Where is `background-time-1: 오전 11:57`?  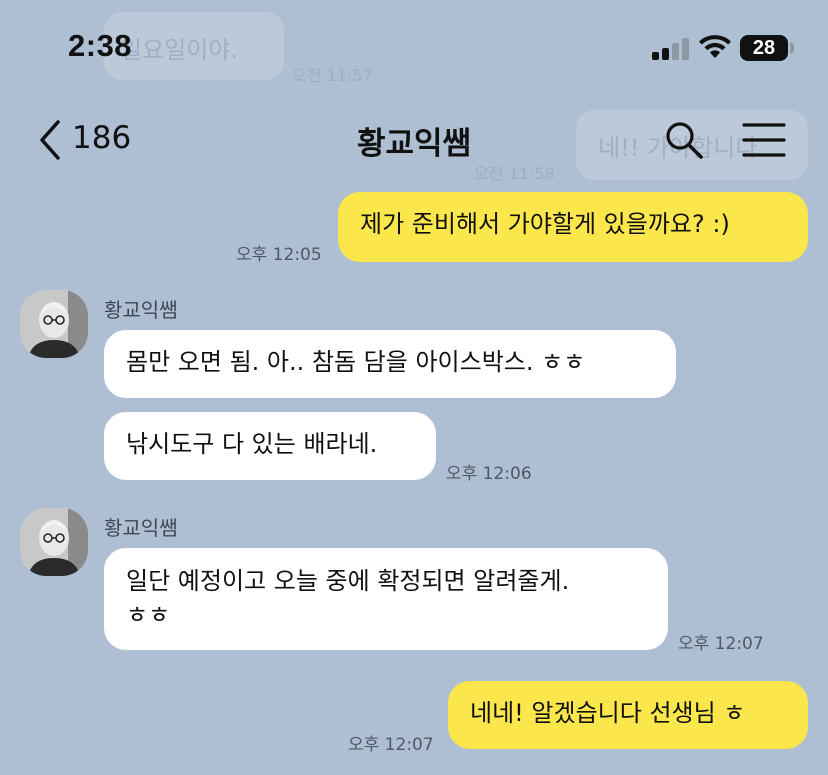
background-time-1: 오전 11:57 is located at coordinates (332, 75).